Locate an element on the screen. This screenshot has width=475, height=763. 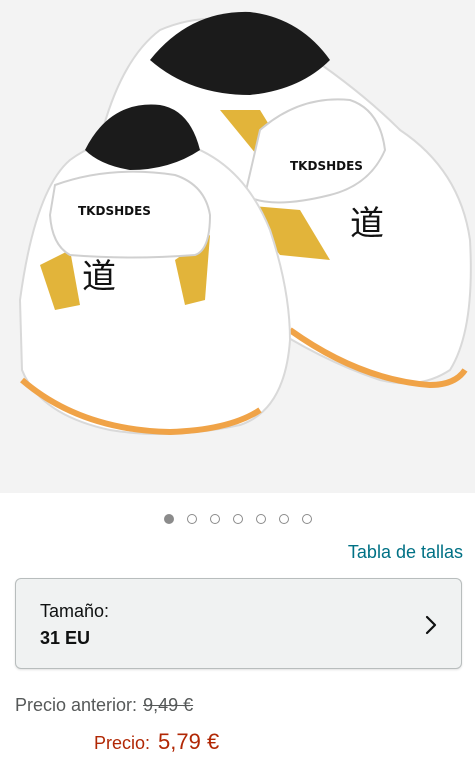
front-brand-text: TKDSHDES is located at coordinates (114, 211).